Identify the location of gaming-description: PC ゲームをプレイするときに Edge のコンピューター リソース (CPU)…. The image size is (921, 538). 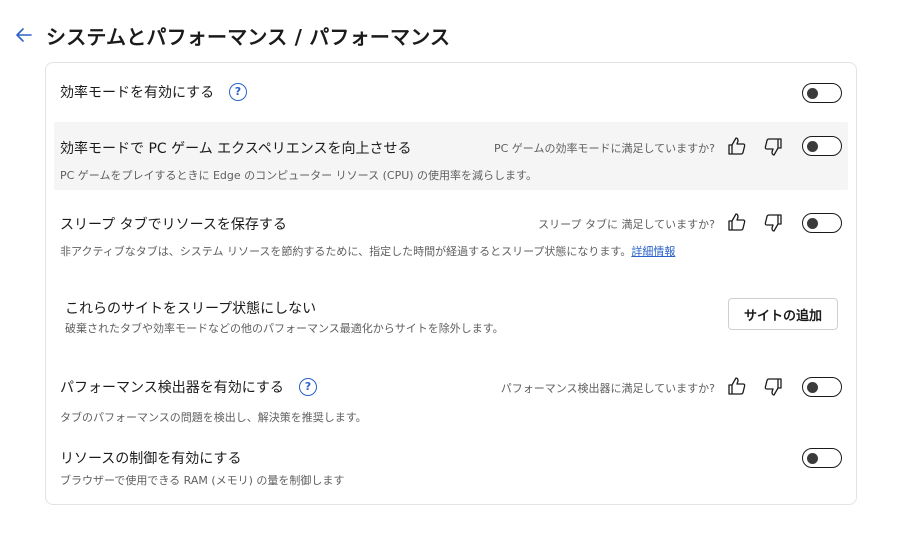
(298, 175).